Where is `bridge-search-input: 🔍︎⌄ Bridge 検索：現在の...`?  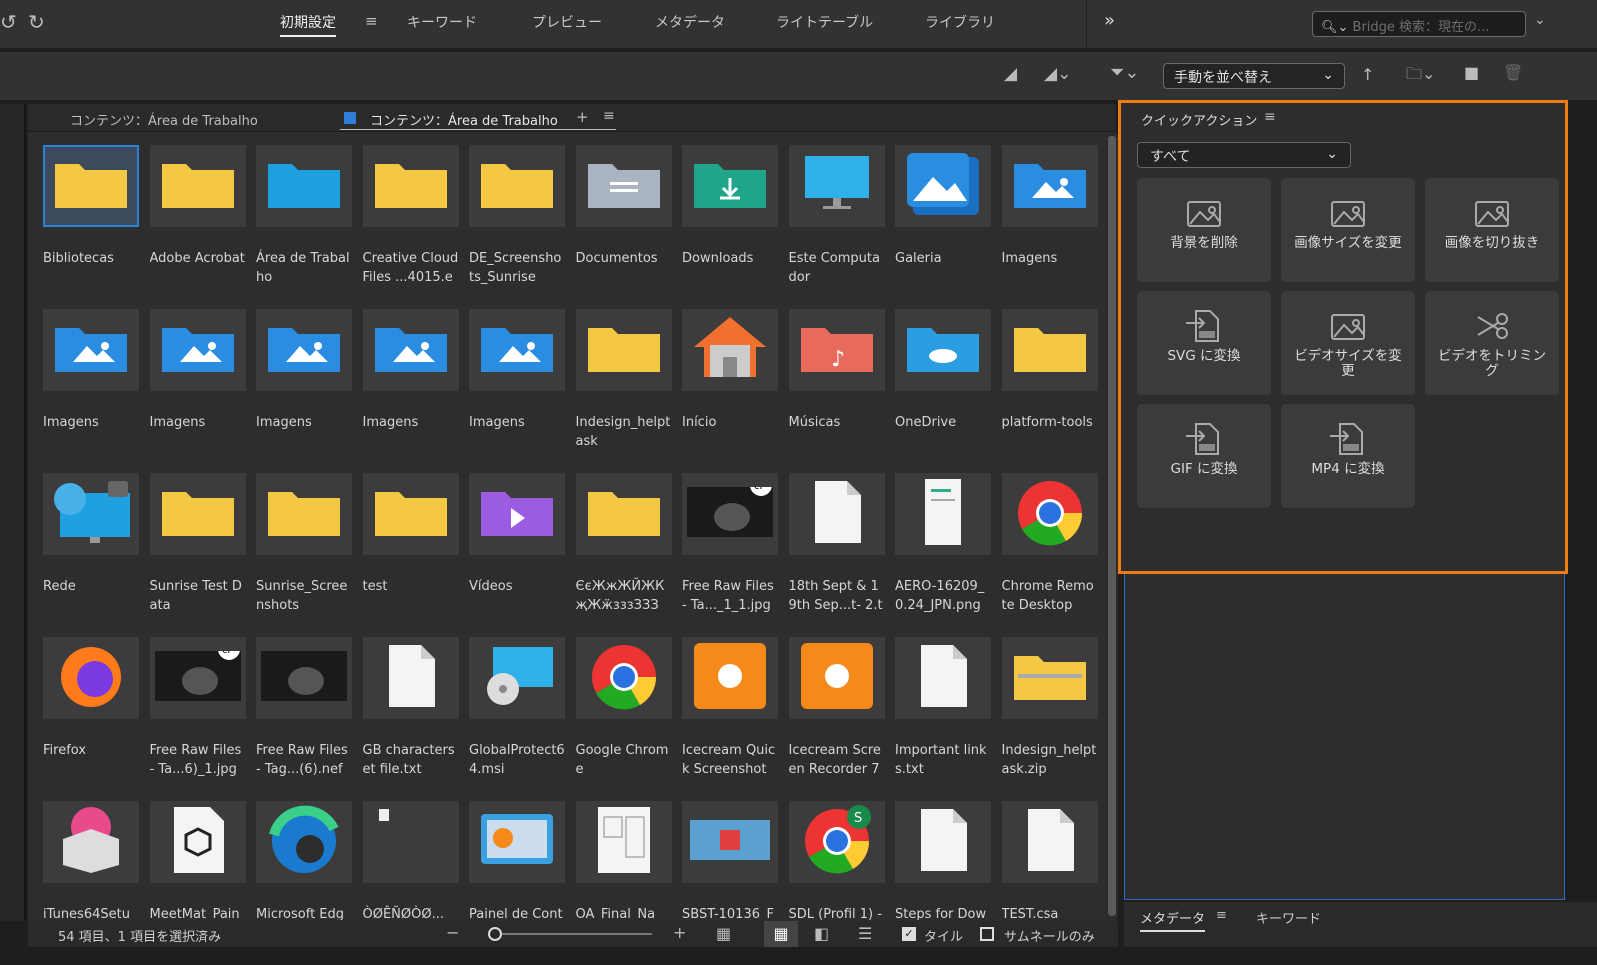 bridge-search-input: 🔍︎⌄ Bridge 検索：現在の... is located at coordinates (1419, 24).